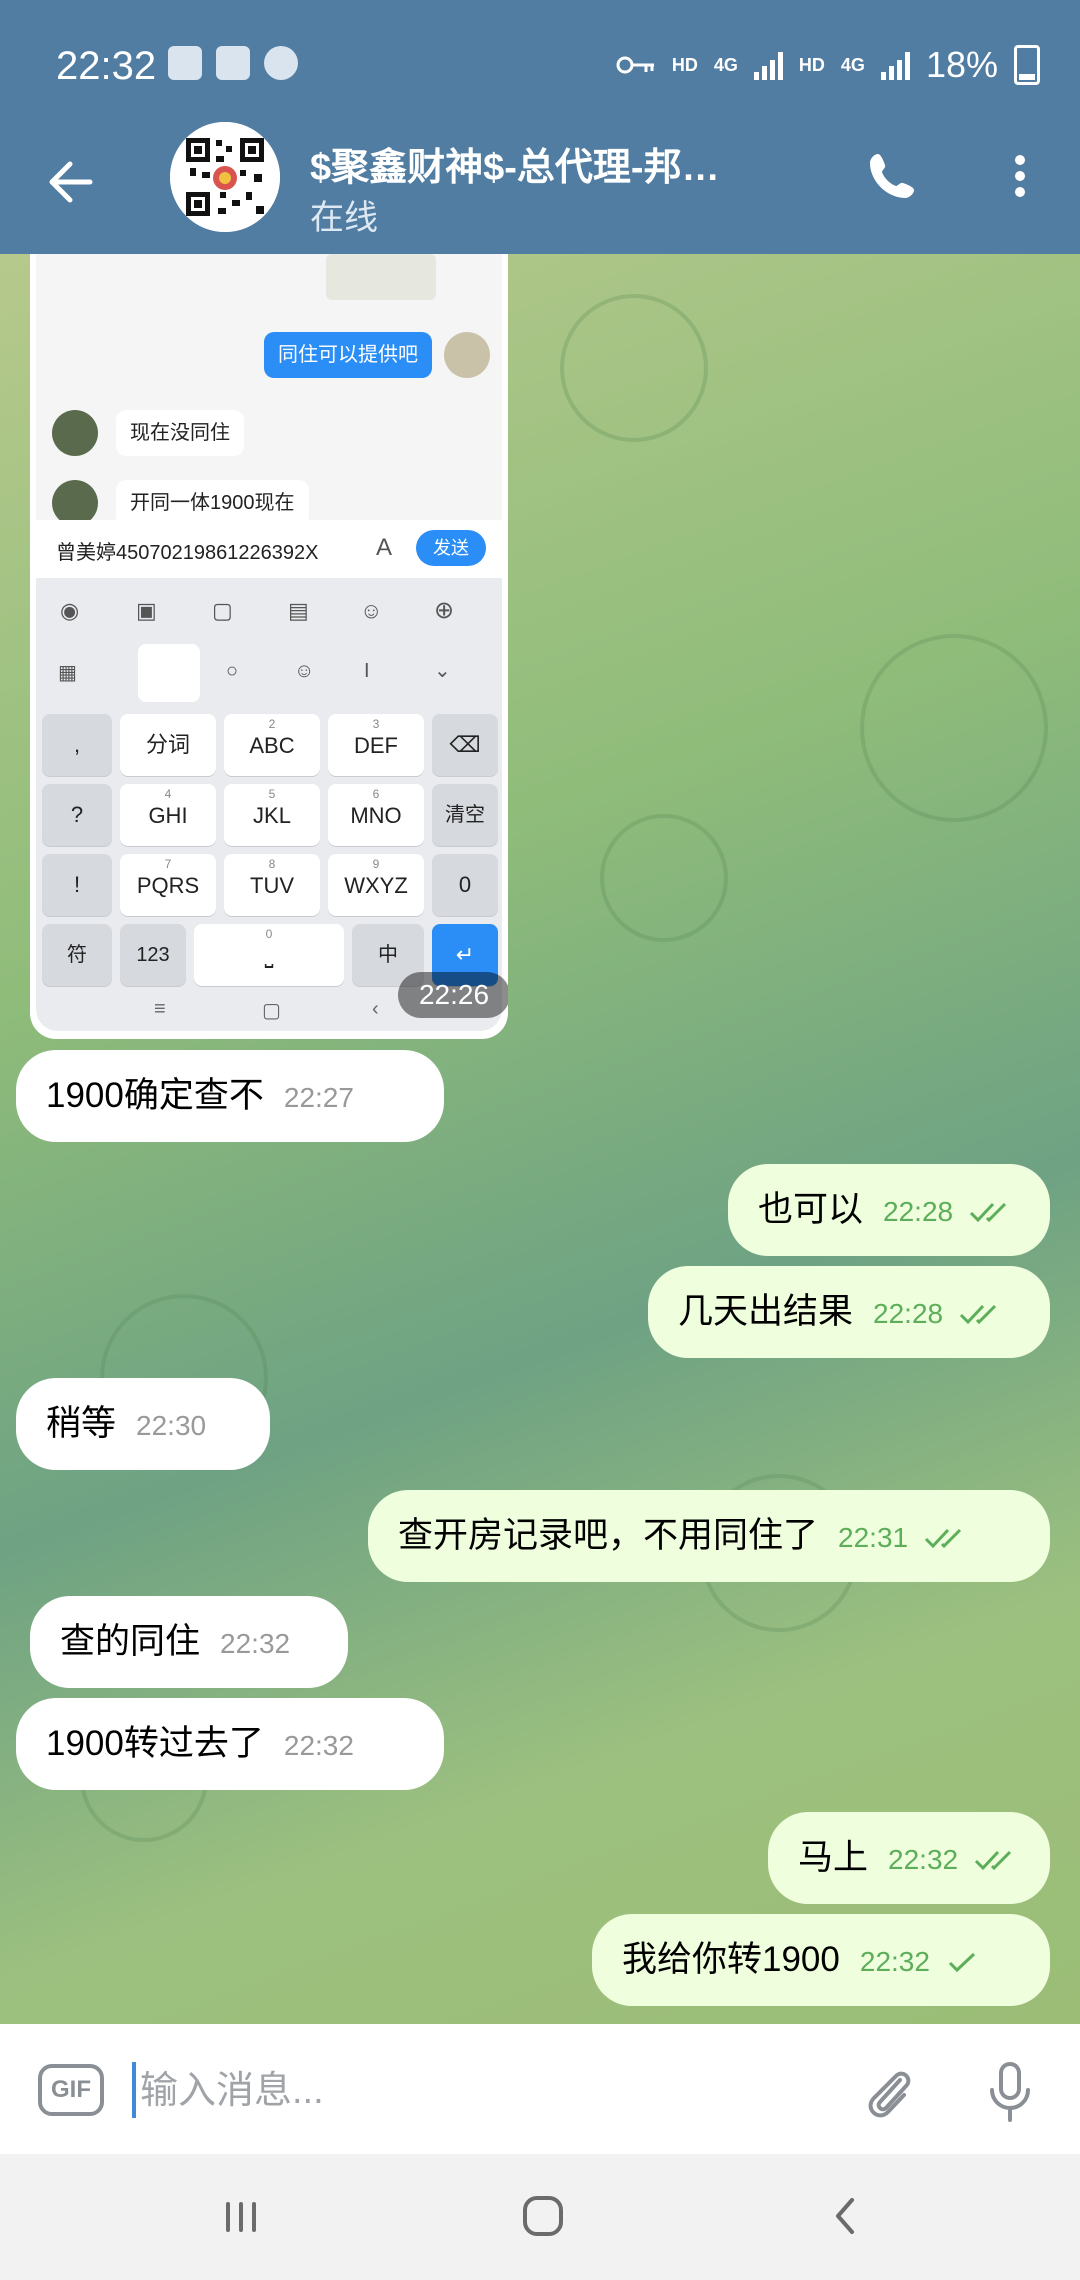 This screenshot has height=2280, width=1080. What do you see at coordinates (168, 815) in the screenshot?
I see `key-ghi: 4 GHI` at bounding box center [168, 815].